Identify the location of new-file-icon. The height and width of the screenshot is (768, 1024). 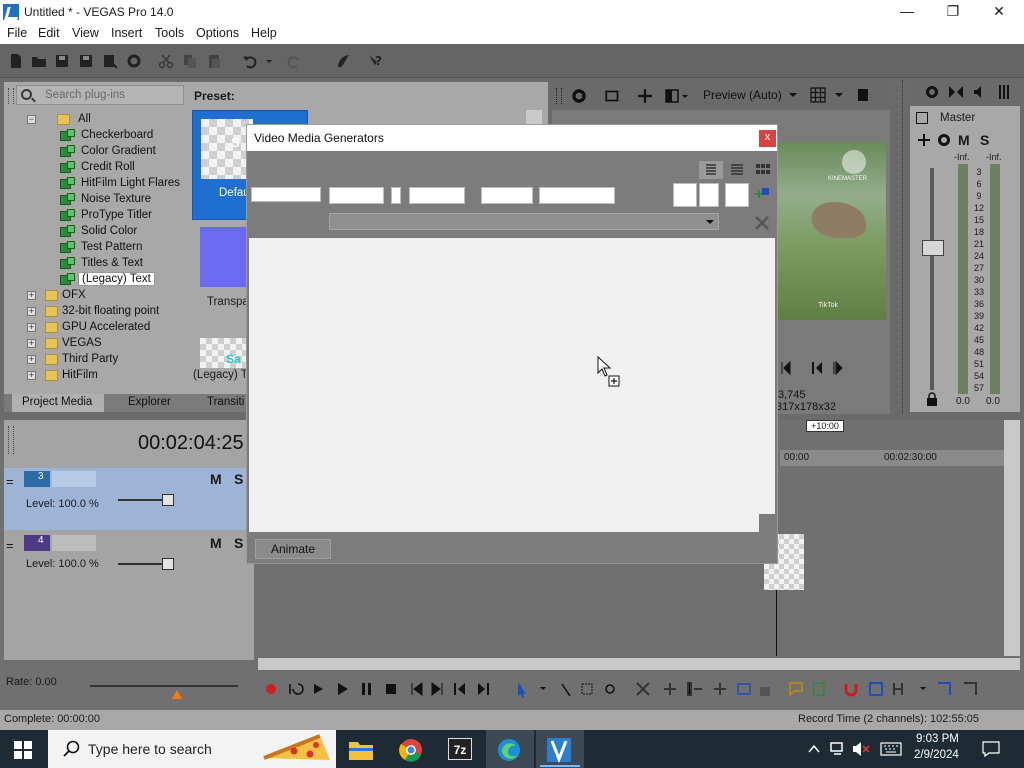
(16, 61).